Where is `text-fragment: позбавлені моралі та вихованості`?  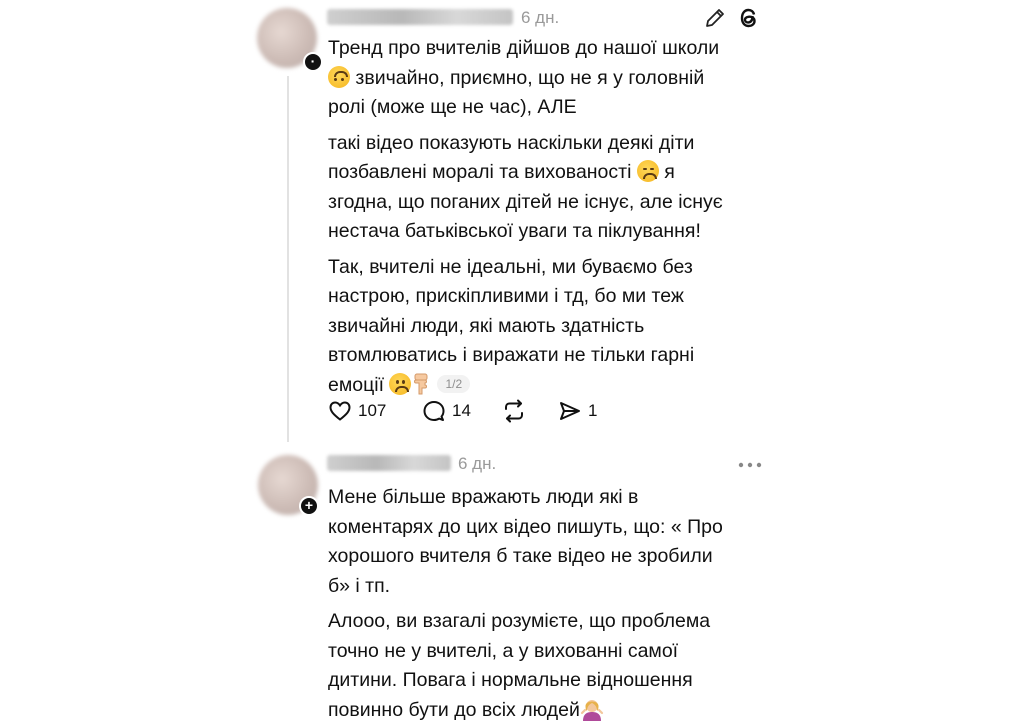
text-fragment: позбавлені моралі та вихованості is located at coordinates (482, 172).